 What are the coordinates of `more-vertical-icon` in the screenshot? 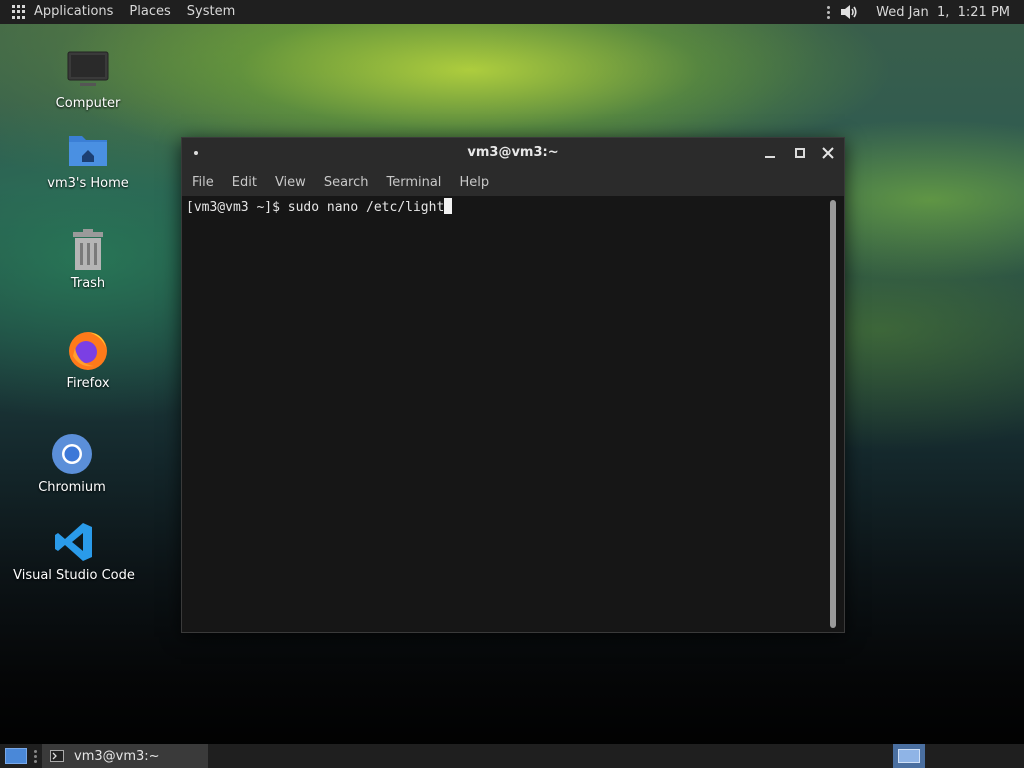 It's located at (829, 12).